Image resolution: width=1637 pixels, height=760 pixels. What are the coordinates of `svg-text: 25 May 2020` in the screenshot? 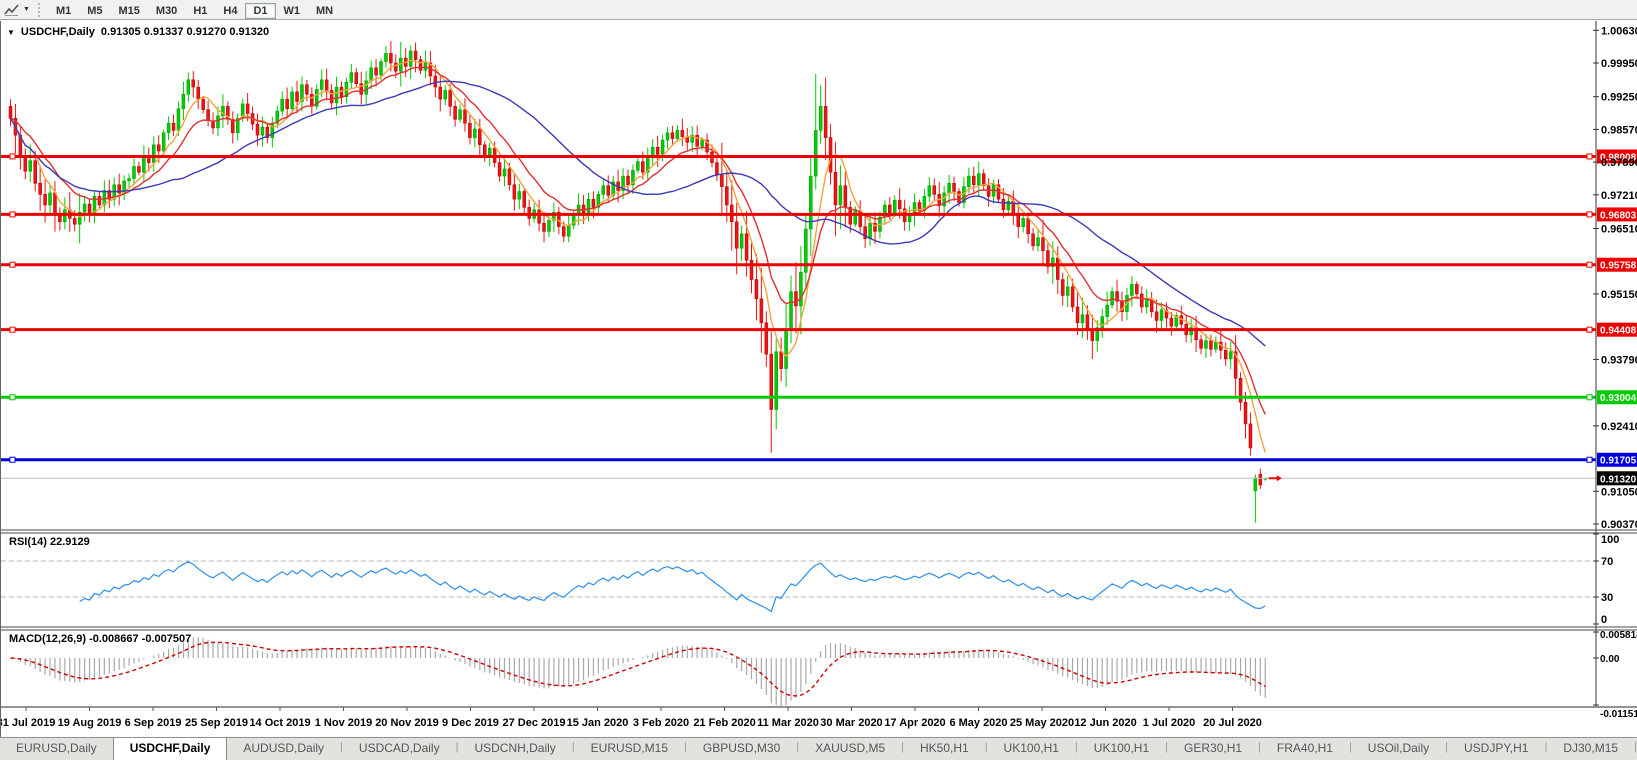 It's located at (1042, 723).